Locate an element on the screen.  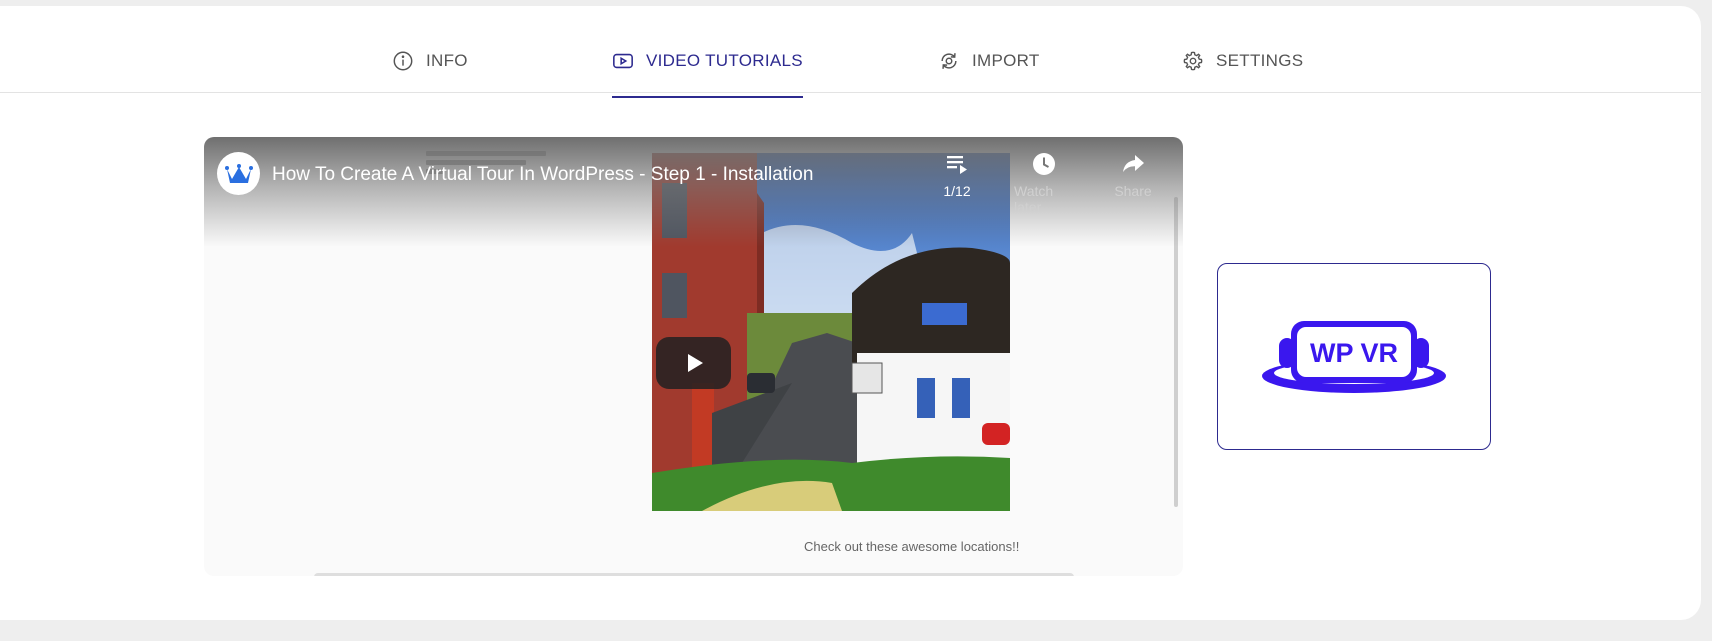
crown-logo-icon is located at coordinates (238, 173).